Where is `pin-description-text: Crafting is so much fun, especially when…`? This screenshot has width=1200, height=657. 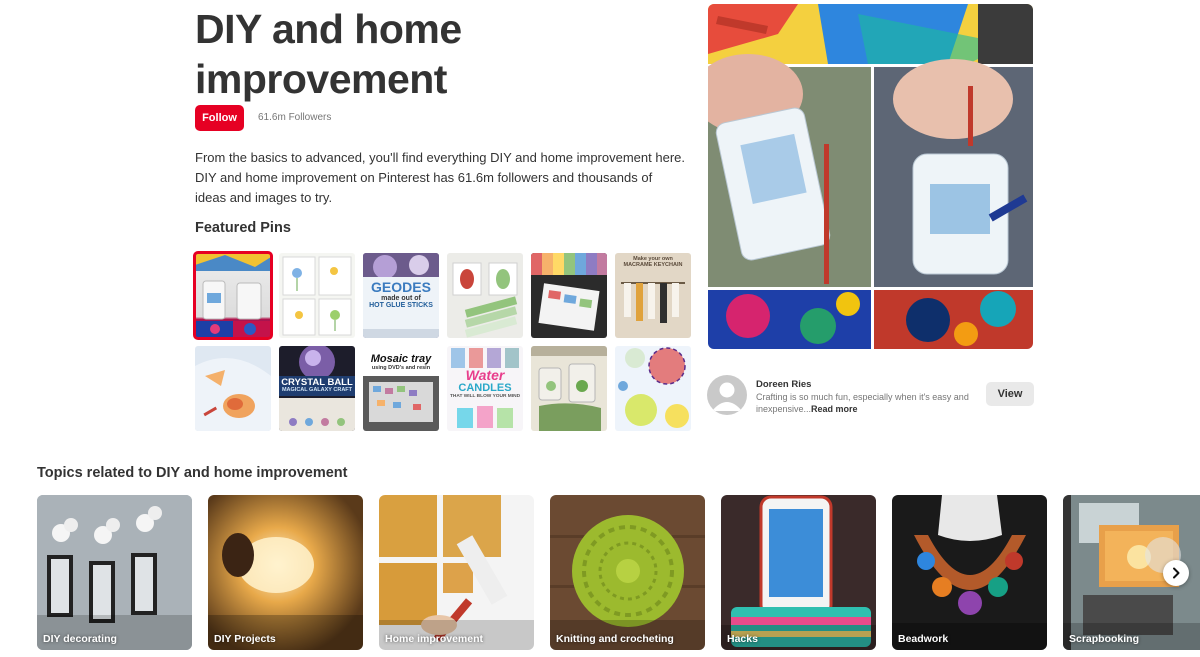 pin-description-text: Crafting is so much fun, especially when… is located at coordinates (862, 403).